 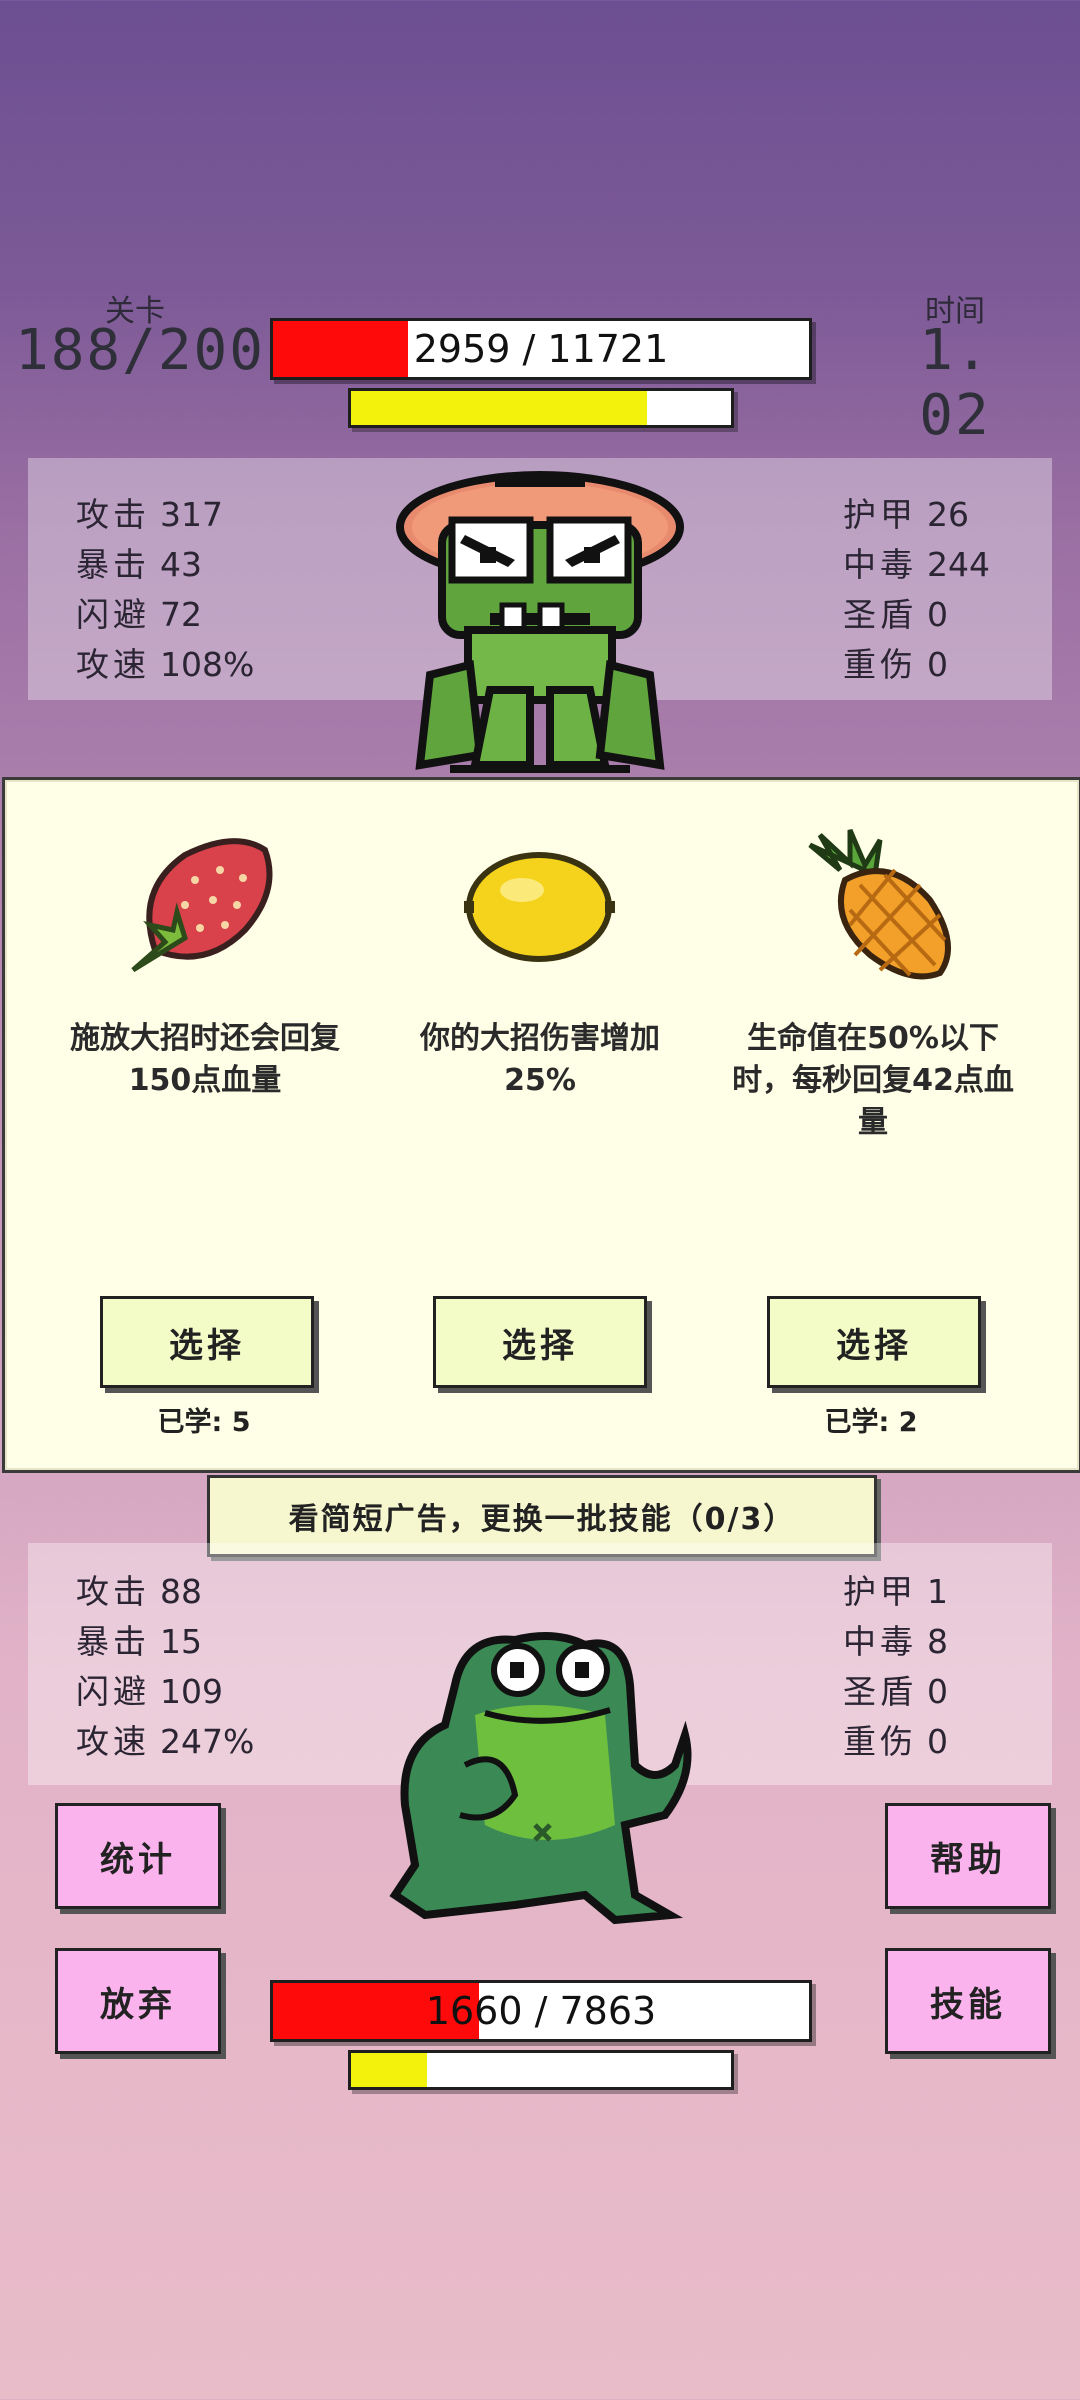 What do you see at coordinates (895, 1591) in the screenshot?
I see `player-stat-armor: 护甲 1` at bounding box center [895, 1591].